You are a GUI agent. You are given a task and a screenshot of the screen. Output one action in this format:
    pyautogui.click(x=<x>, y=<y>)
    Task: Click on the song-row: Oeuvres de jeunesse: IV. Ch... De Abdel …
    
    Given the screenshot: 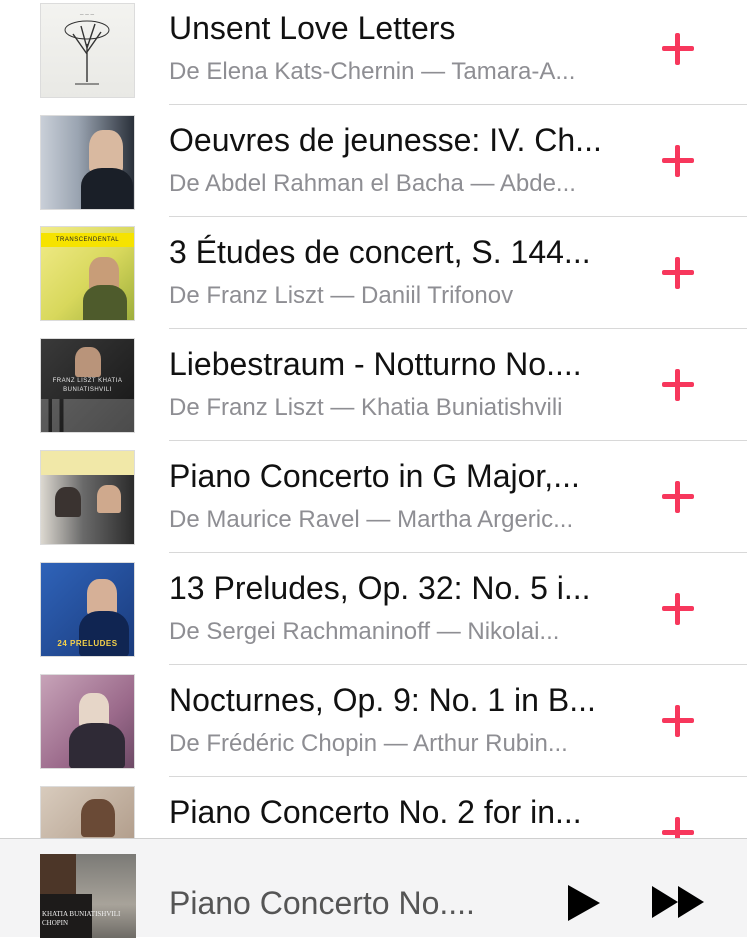 What is the action you would take?
    pyautogui.click(x=373, y=168)
    